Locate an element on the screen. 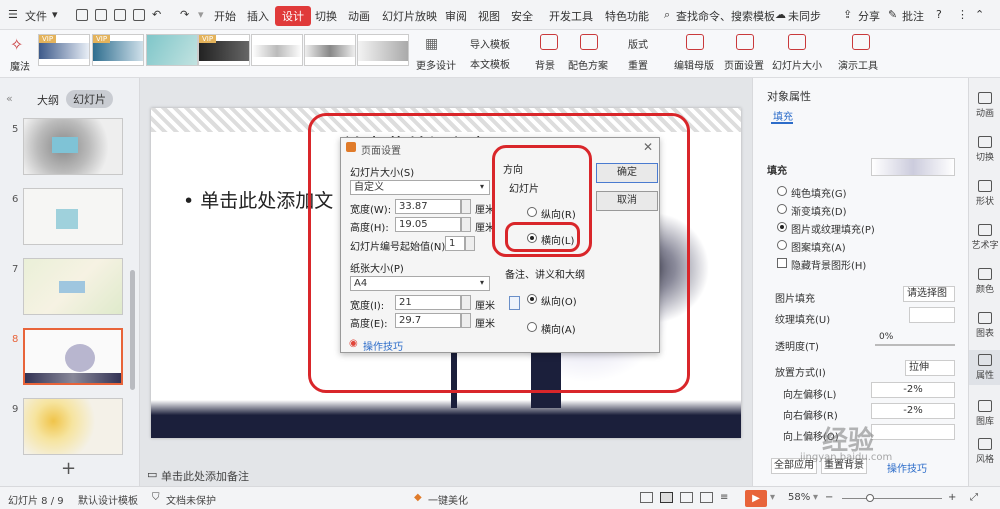 Image resolution: width=1000 pixels, height=509 pixels. layout-button: 版式 is located at coordinates (638, 43).